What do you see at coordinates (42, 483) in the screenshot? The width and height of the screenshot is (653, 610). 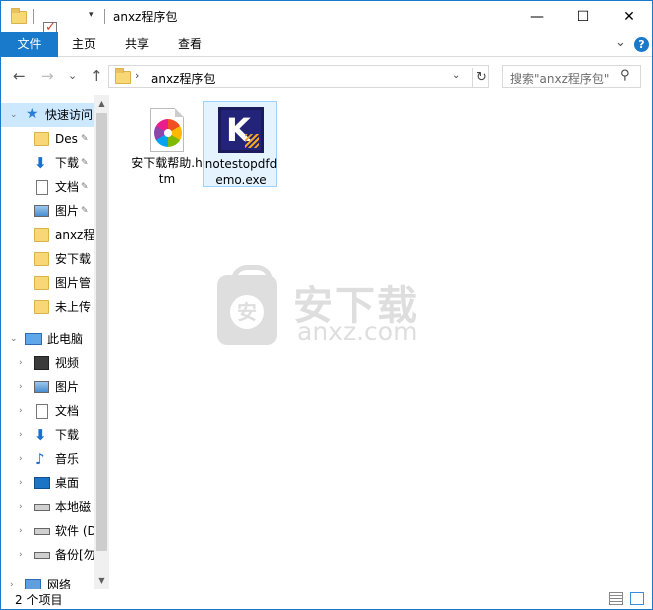 I see `desktop-icon` at bounding box center [42, 483].